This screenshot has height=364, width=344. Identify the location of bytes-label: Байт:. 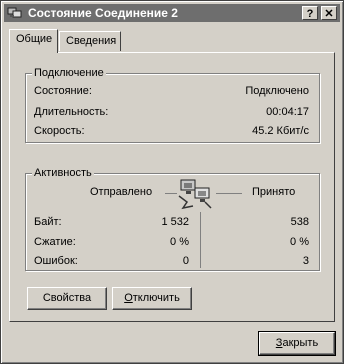
(48, 222).